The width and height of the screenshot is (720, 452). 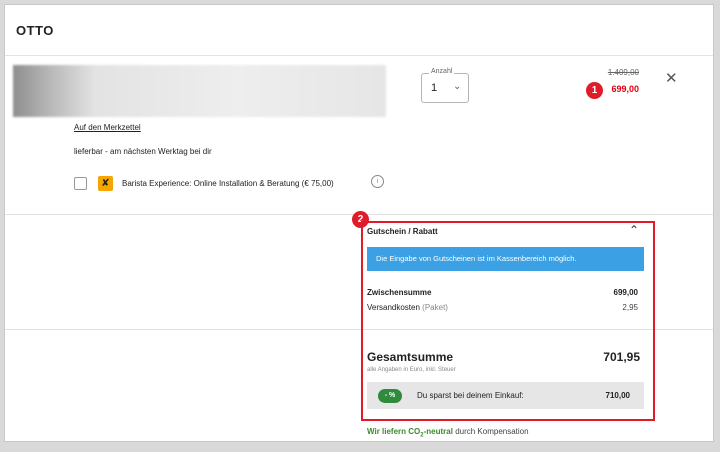 I want to click on shipping-label-text: Versandkosten, so click(x=393, y=307).